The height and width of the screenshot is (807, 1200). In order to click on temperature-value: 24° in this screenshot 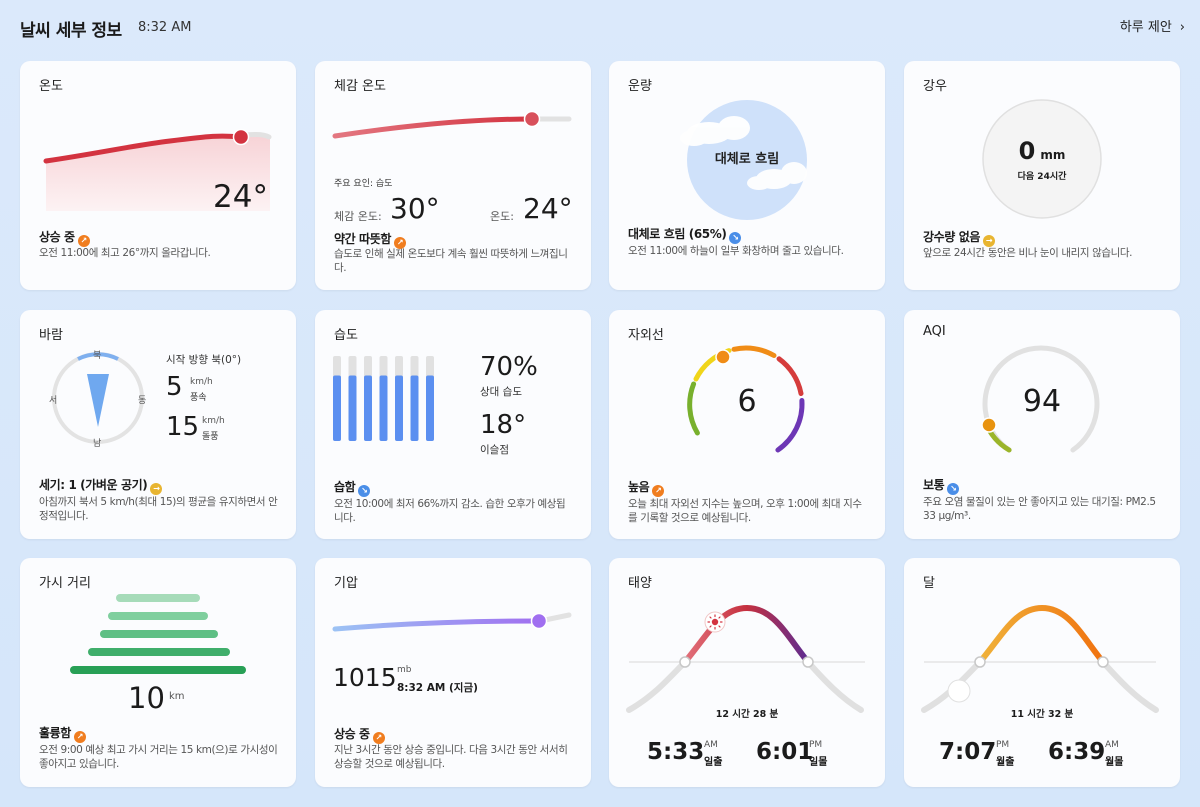, I will do `click(240, 197)`.